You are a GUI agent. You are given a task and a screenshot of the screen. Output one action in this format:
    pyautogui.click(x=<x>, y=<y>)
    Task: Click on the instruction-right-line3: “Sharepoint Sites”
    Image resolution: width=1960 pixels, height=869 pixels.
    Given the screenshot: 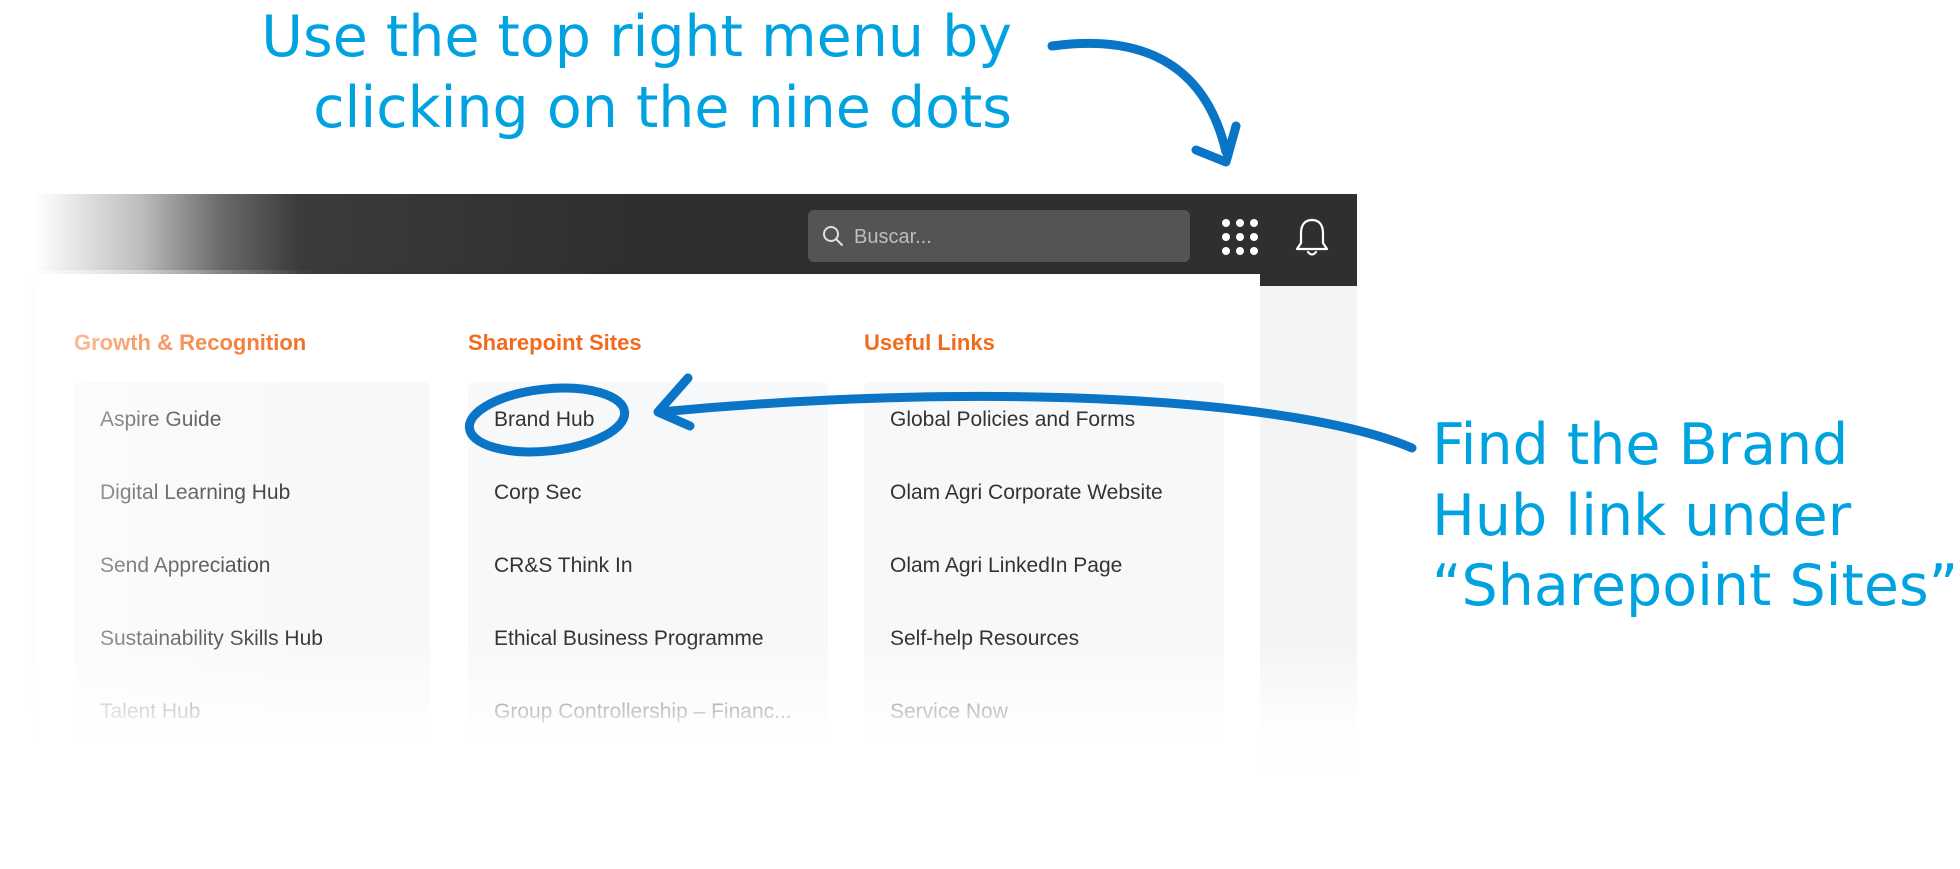 What is the action you would take?
    pyautogui.click(x=1695, y=586)
    